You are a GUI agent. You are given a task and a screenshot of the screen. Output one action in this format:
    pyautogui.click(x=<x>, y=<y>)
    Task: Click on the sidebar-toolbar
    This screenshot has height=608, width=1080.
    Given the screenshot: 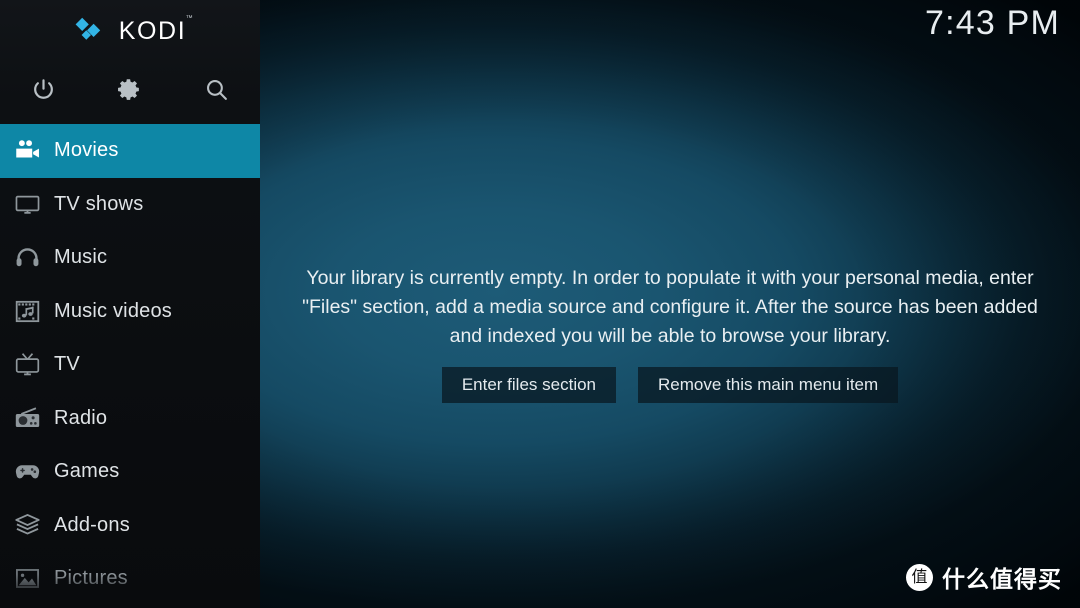 What is the action you would take?
    pyautogui.click(x=130, y=89)
    